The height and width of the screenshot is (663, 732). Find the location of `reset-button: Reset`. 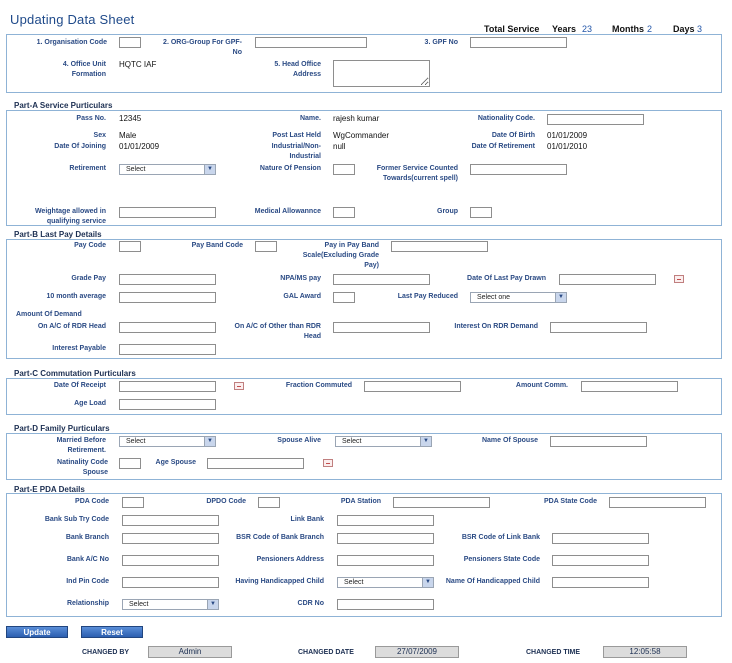

reset-button: Reset is located at coordinates (112, 632).